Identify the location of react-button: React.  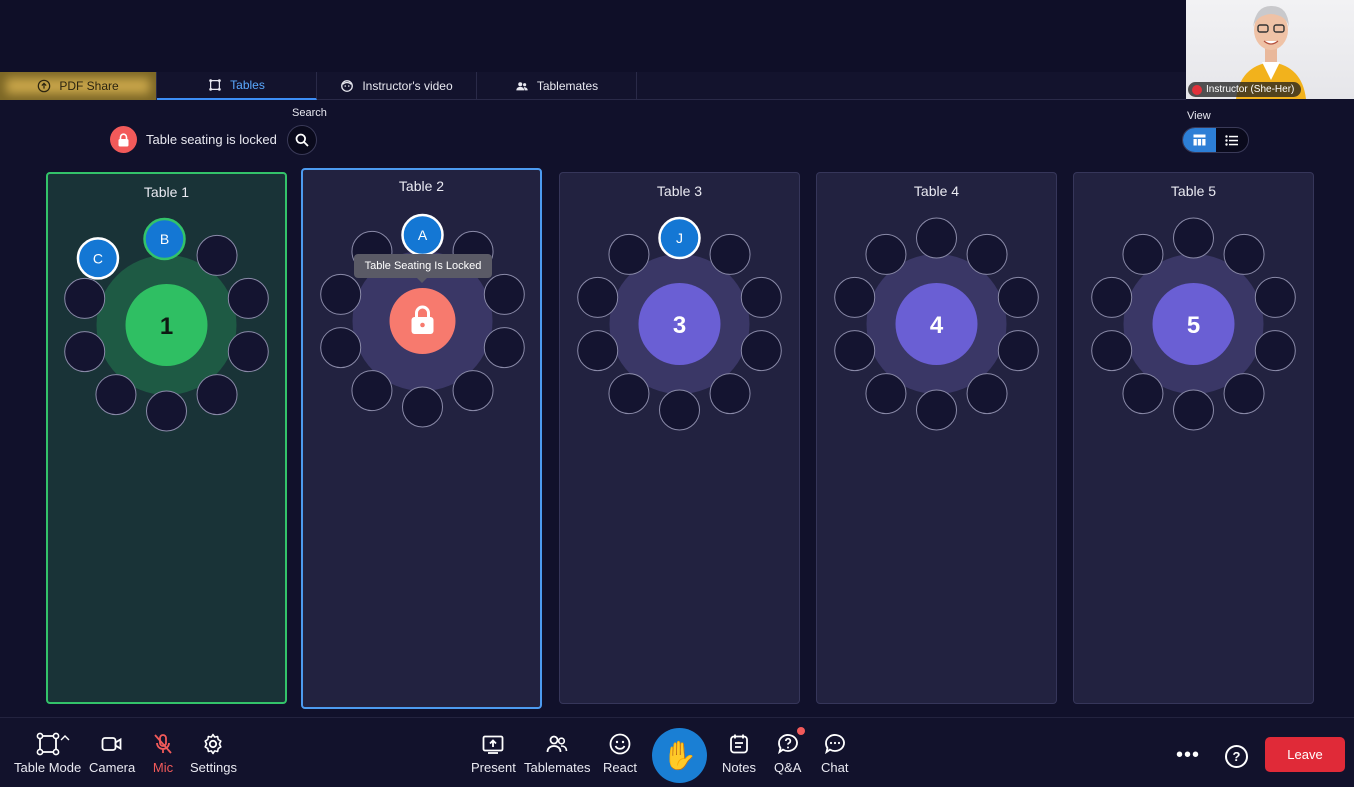
(620, 753).